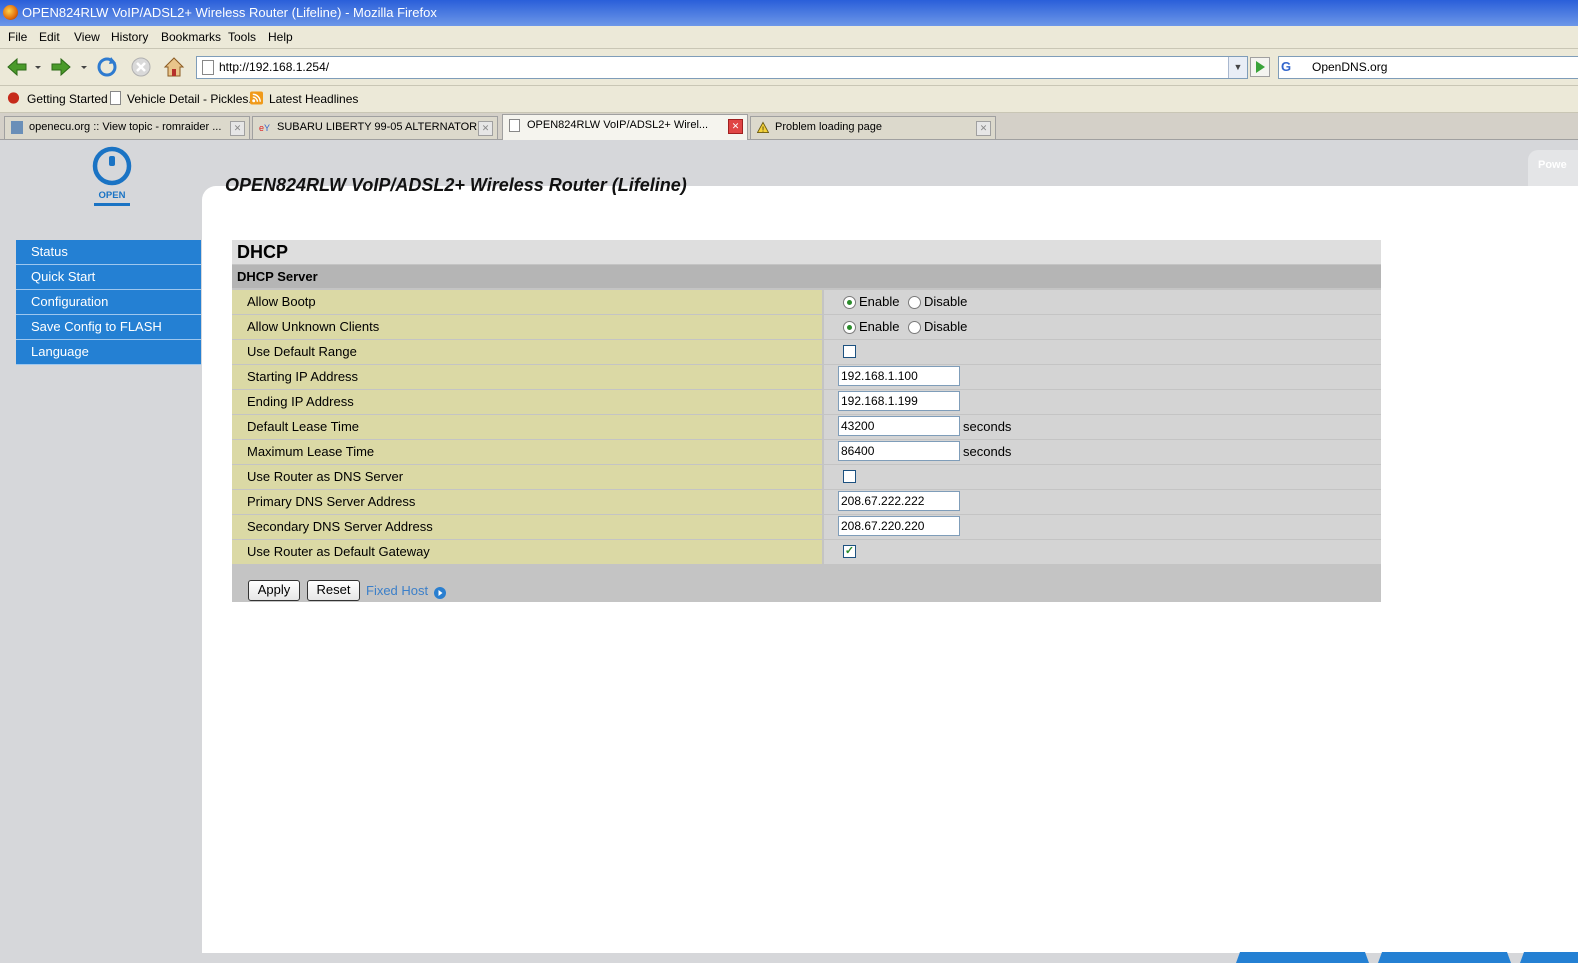  I want to click on subsection-header: DHCP Server, so click(806, 276).